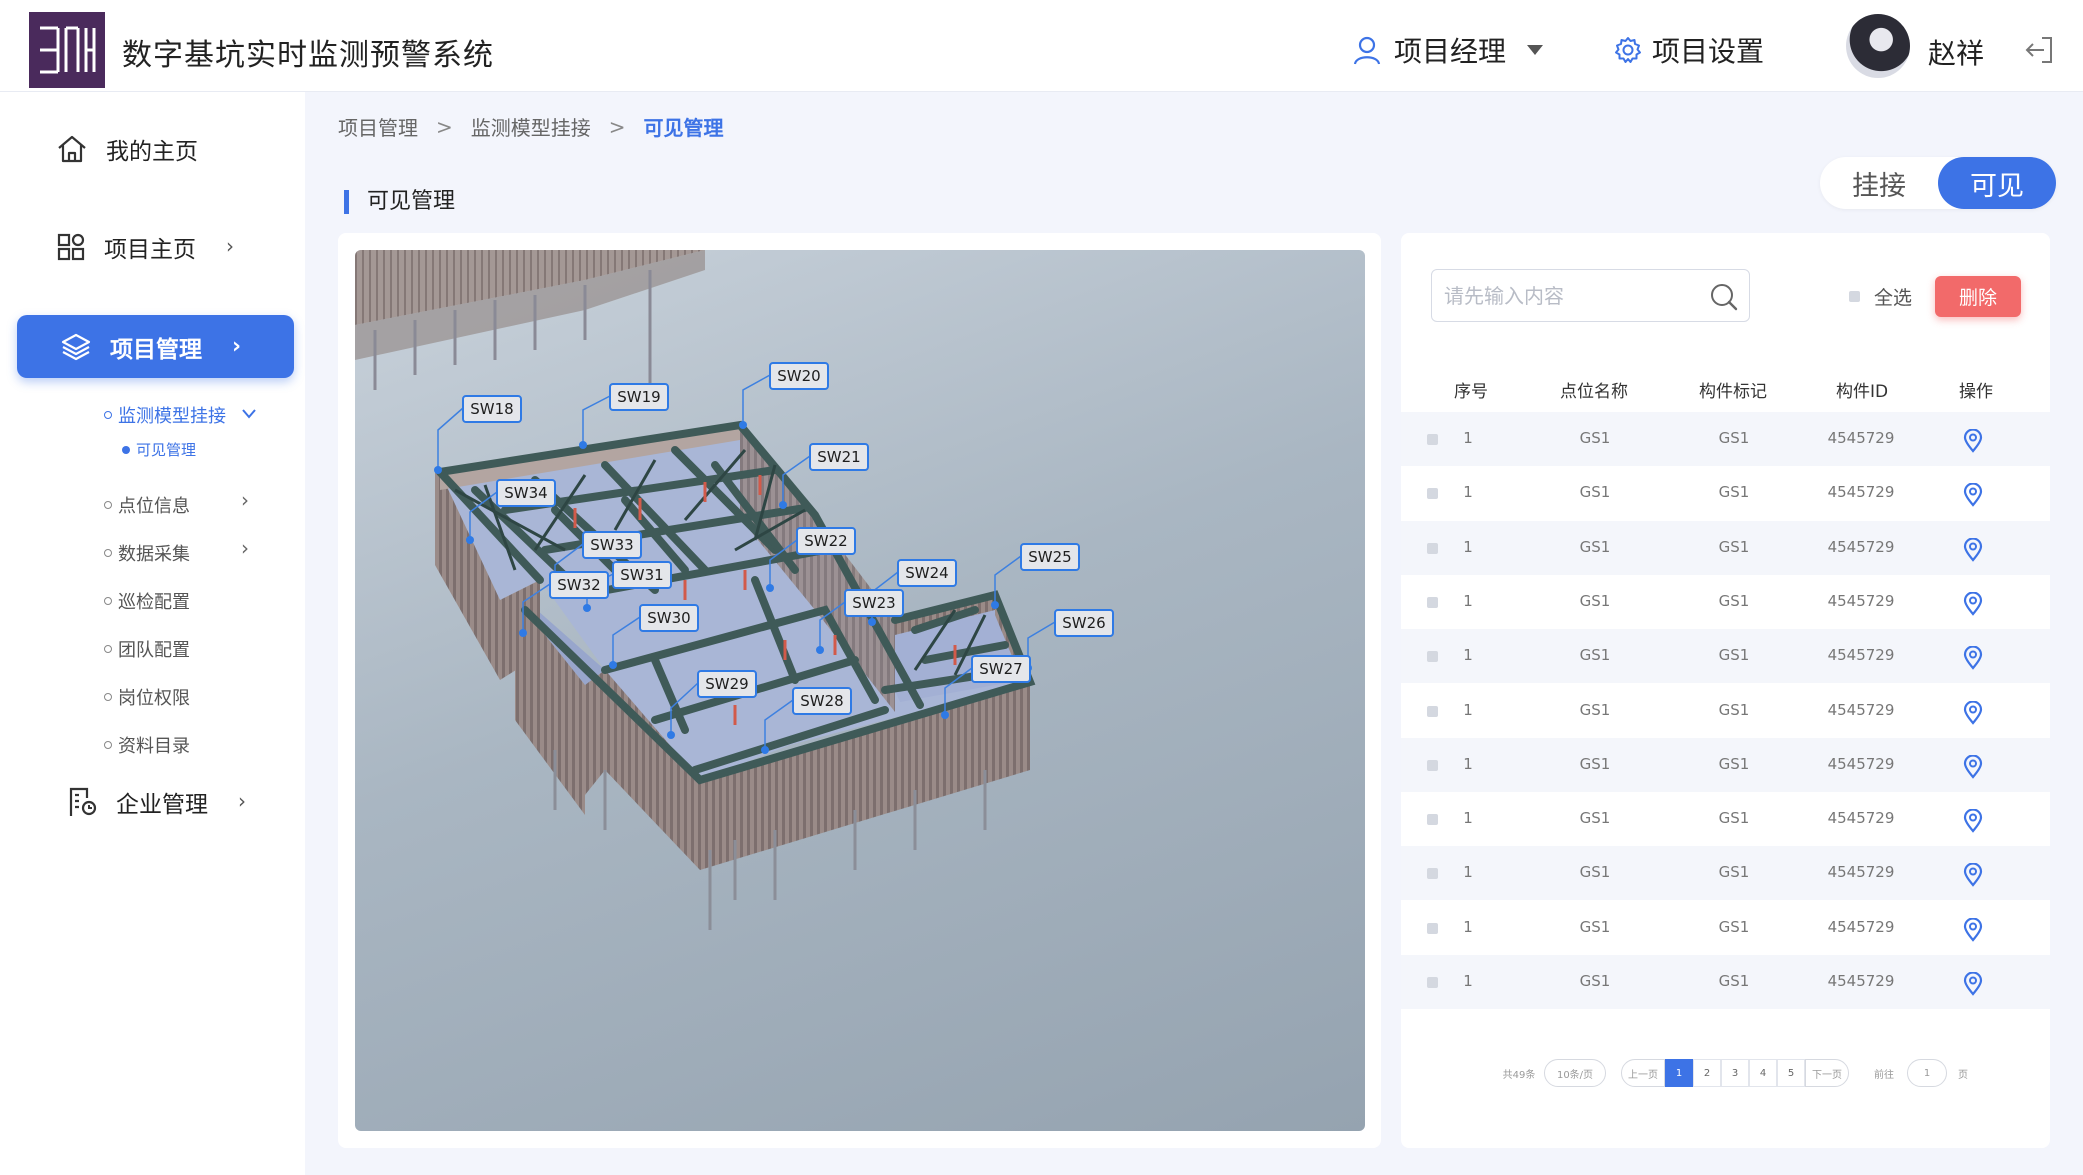  I want to click on model-label-sw26: SW26, so click(1084, 623).